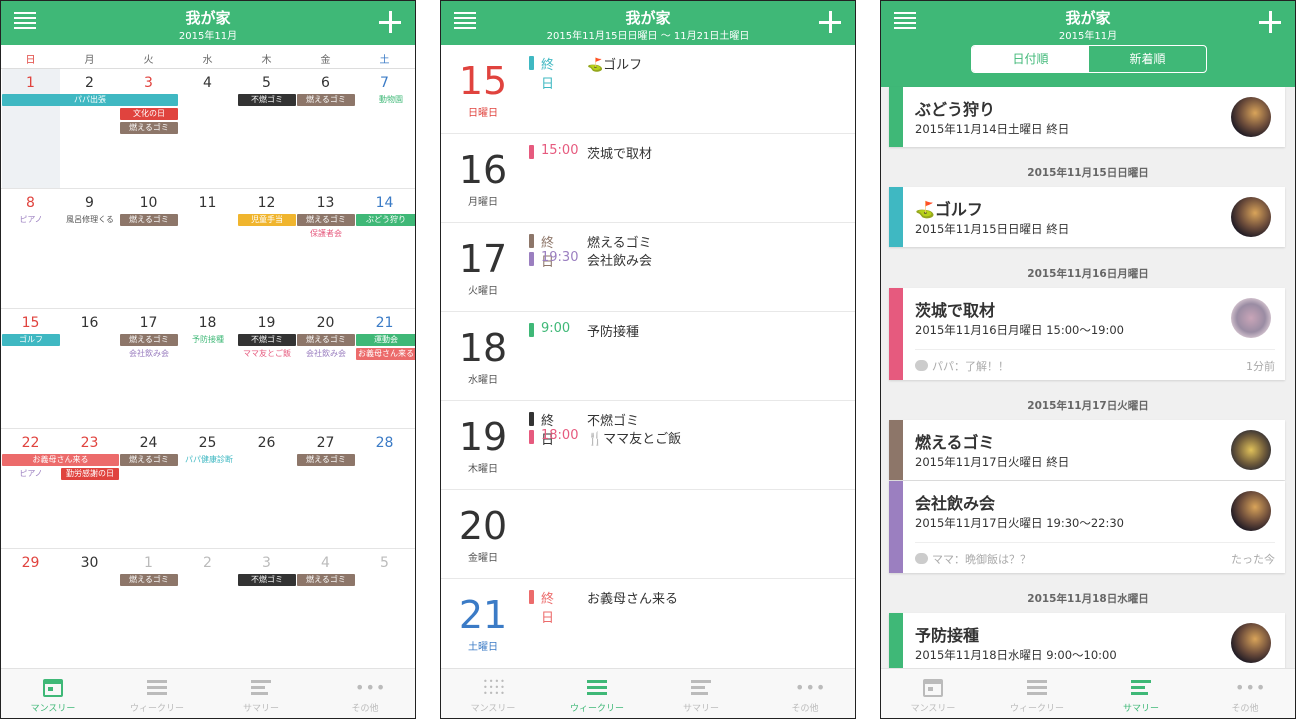 The height and width of the screenshot is (719, 1296). I want to click on event-text: 風呂修理くる, so click(90, 220).